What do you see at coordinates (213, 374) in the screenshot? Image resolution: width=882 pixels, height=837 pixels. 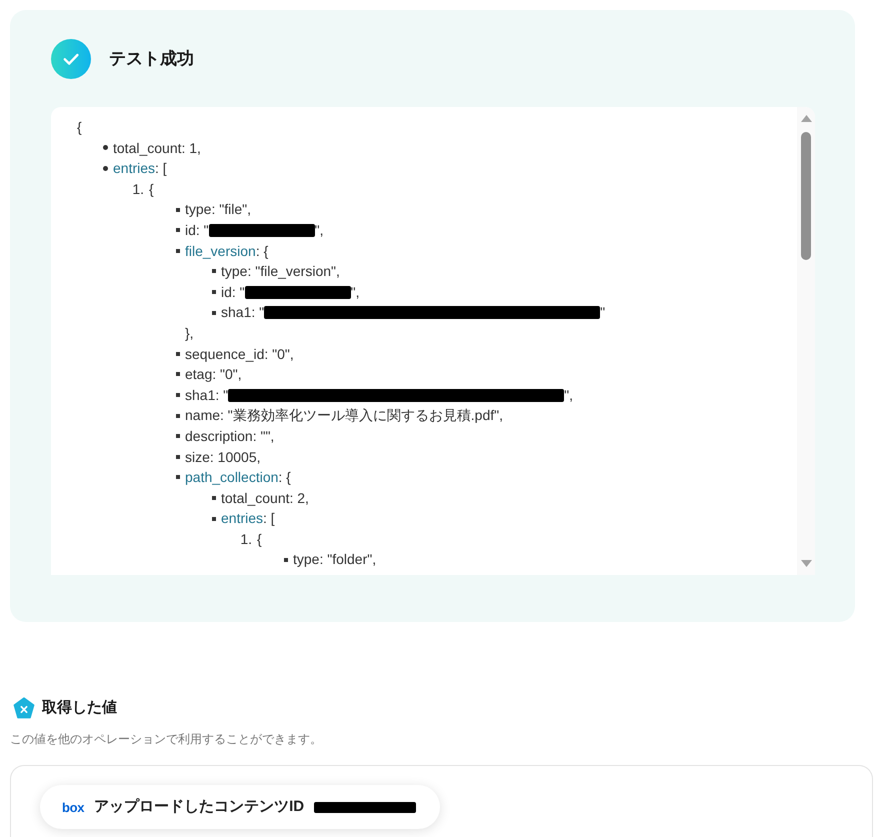 I see `json-text: etag: "0",` at bounding box center [213, 374].